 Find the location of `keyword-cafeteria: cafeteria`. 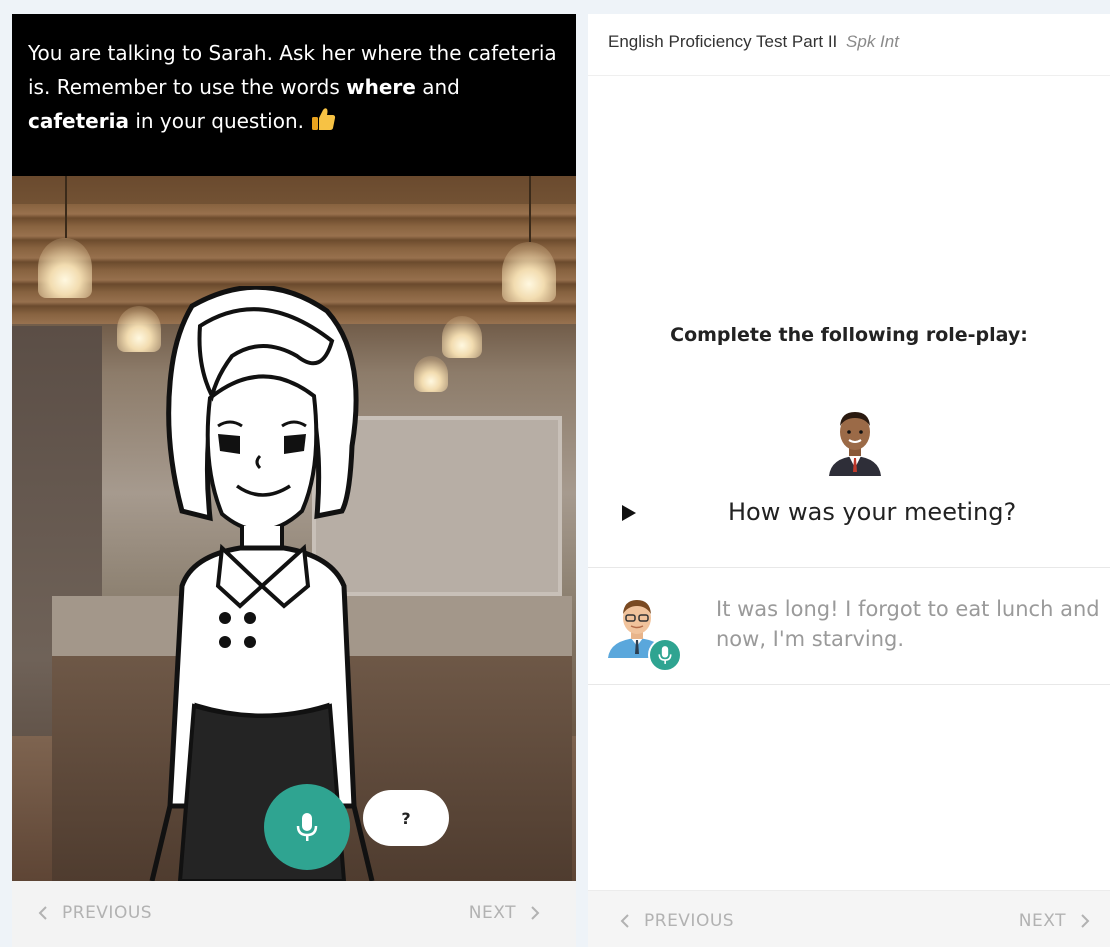

keyword-cafeteria: cafeteria is located at coordinates (78, 121).